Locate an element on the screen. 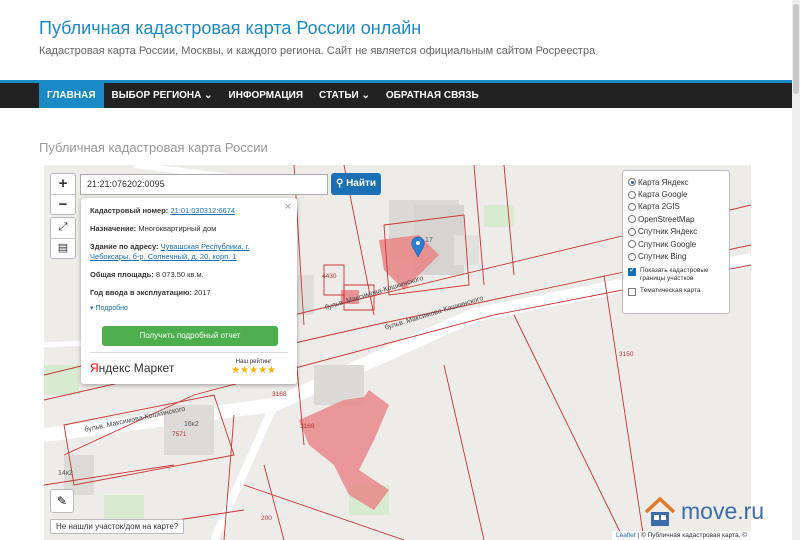  nav-item-info: ИНФОРМАЦИЯ is located at coordinates (266, 95).